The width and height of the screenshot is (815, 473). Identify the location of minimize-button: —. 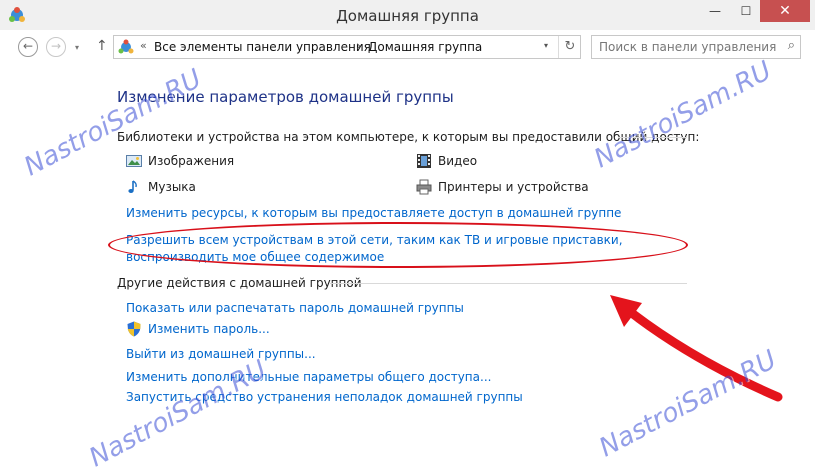
(715, 11).